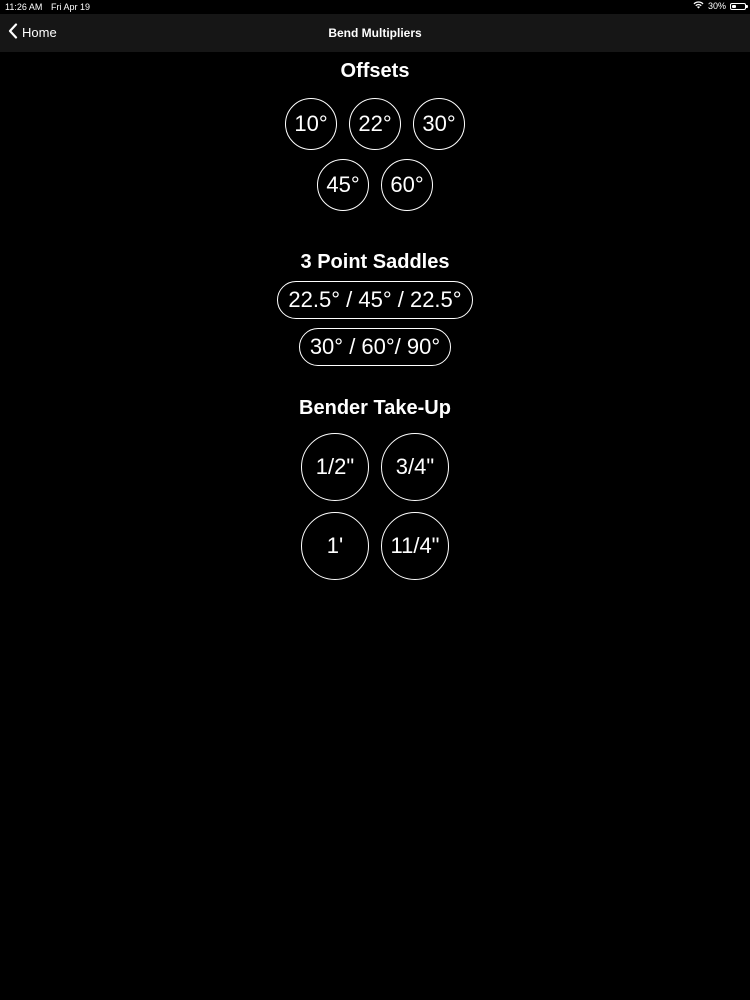 Image resolution: width=750 pixels, height=1000 pixels. Describe the element at coordinates (375, 546) in the screenshot. I see `take-up-row-2: 1' 11/4"` at that location.